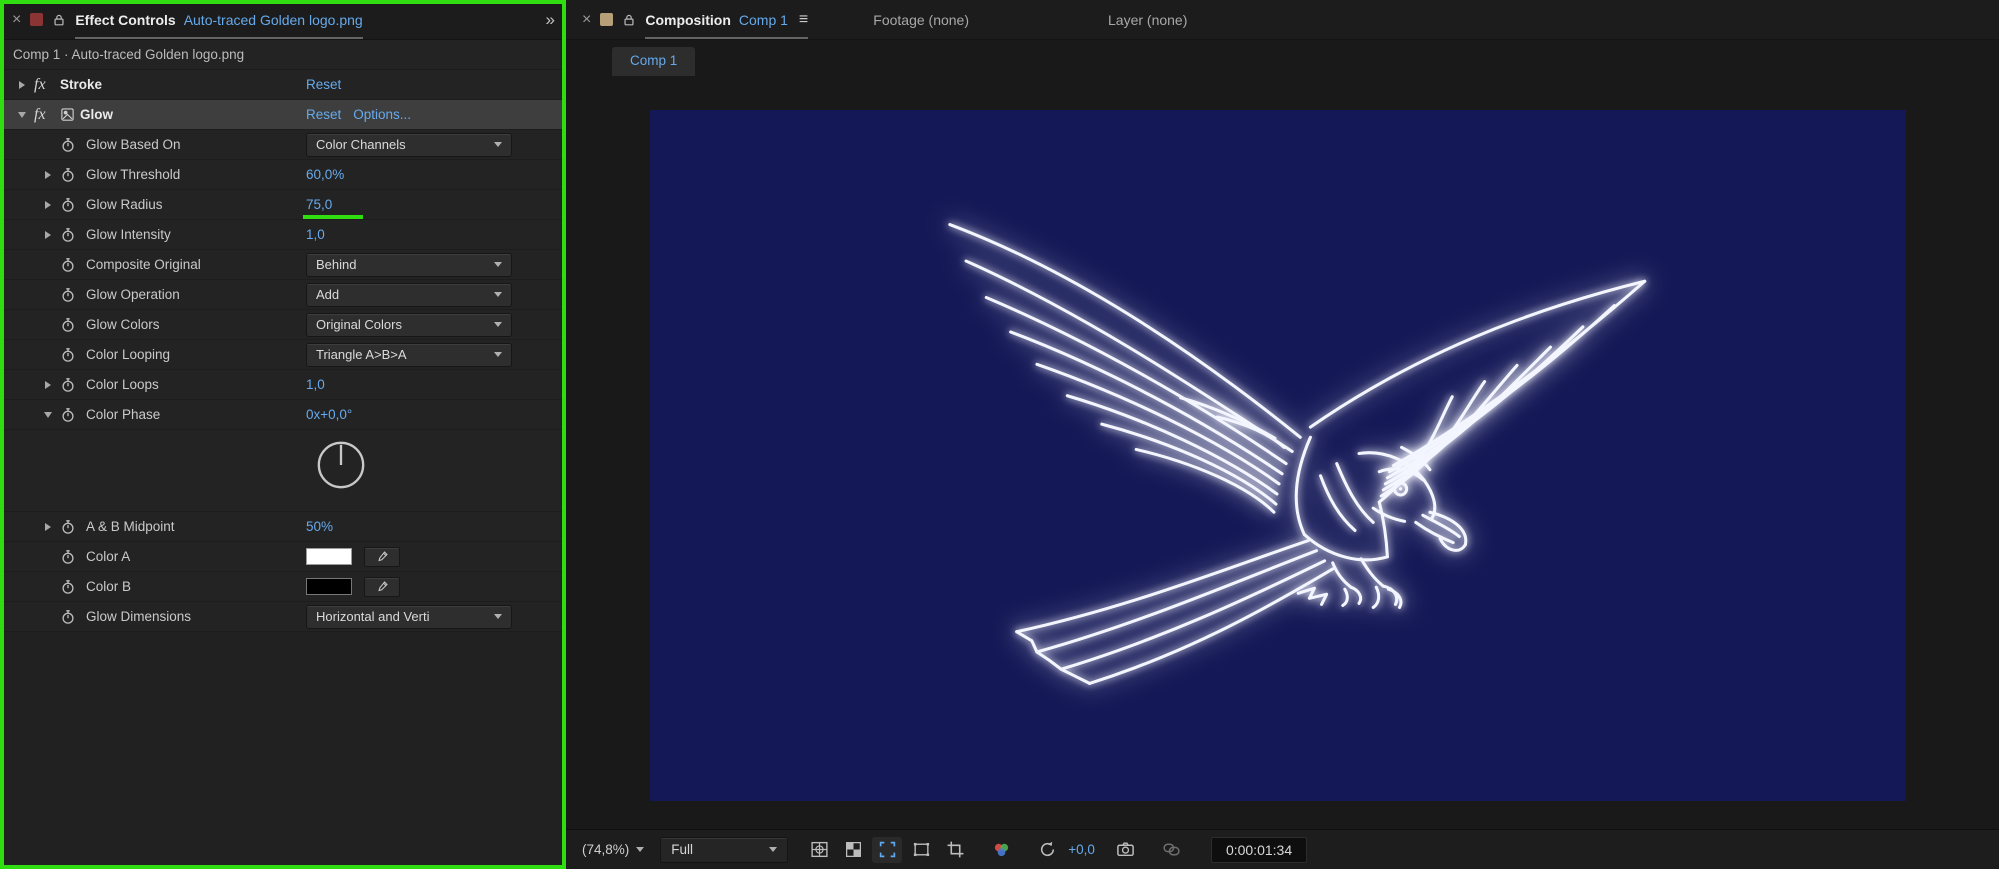 Image resolution: width=1999 pixels, height=869 pixels. Describe the element at coordinates (803, 20) in the screenshot. I see `panel-menu-icon: ≡` at that location.